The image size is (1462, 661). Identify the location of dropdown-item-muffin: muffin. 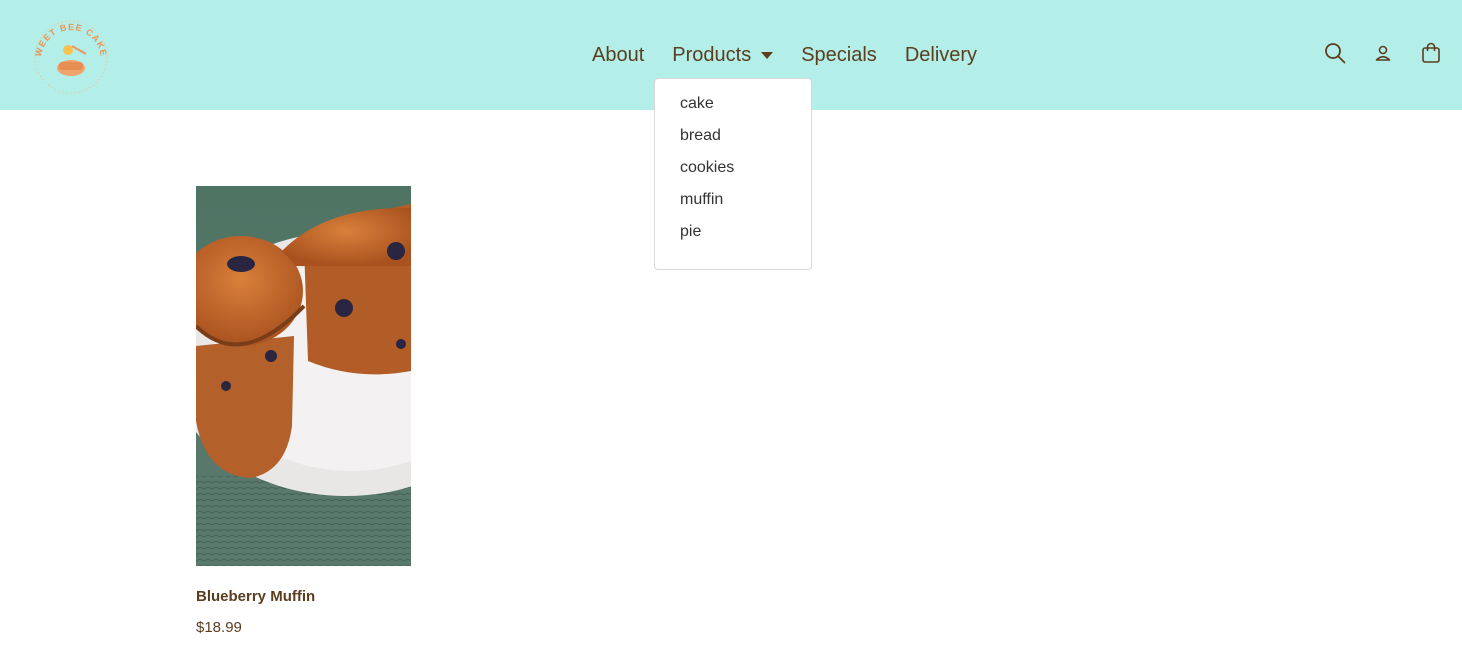
(733, 204).